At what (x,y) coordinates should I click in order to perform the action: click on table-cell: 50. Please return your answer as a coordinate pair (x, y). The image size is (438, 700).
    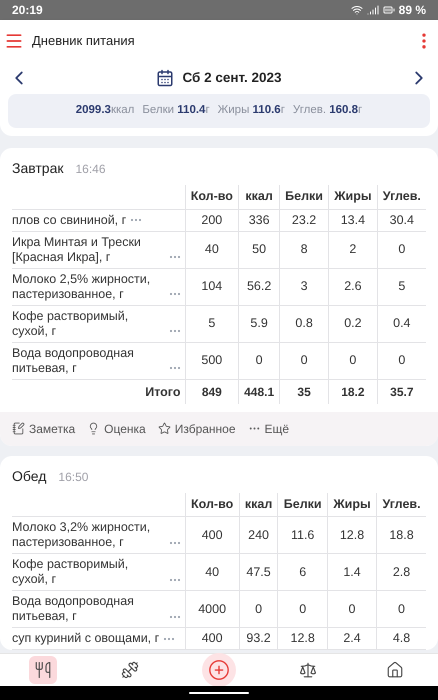
    Looking at the image, I should click on (259, 249).